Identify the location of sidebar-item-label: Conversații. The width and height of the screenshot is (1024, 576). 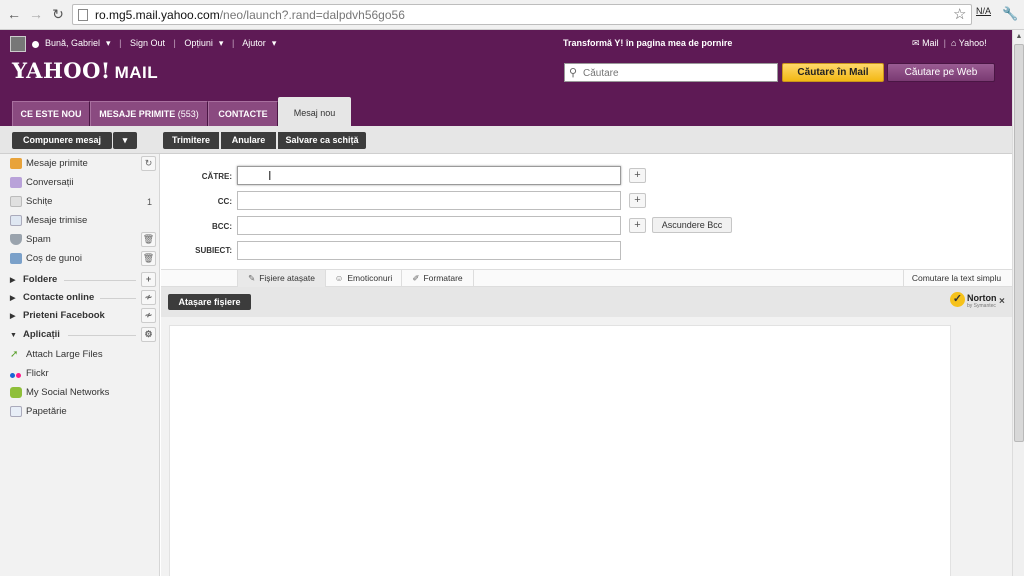
(50, 182).